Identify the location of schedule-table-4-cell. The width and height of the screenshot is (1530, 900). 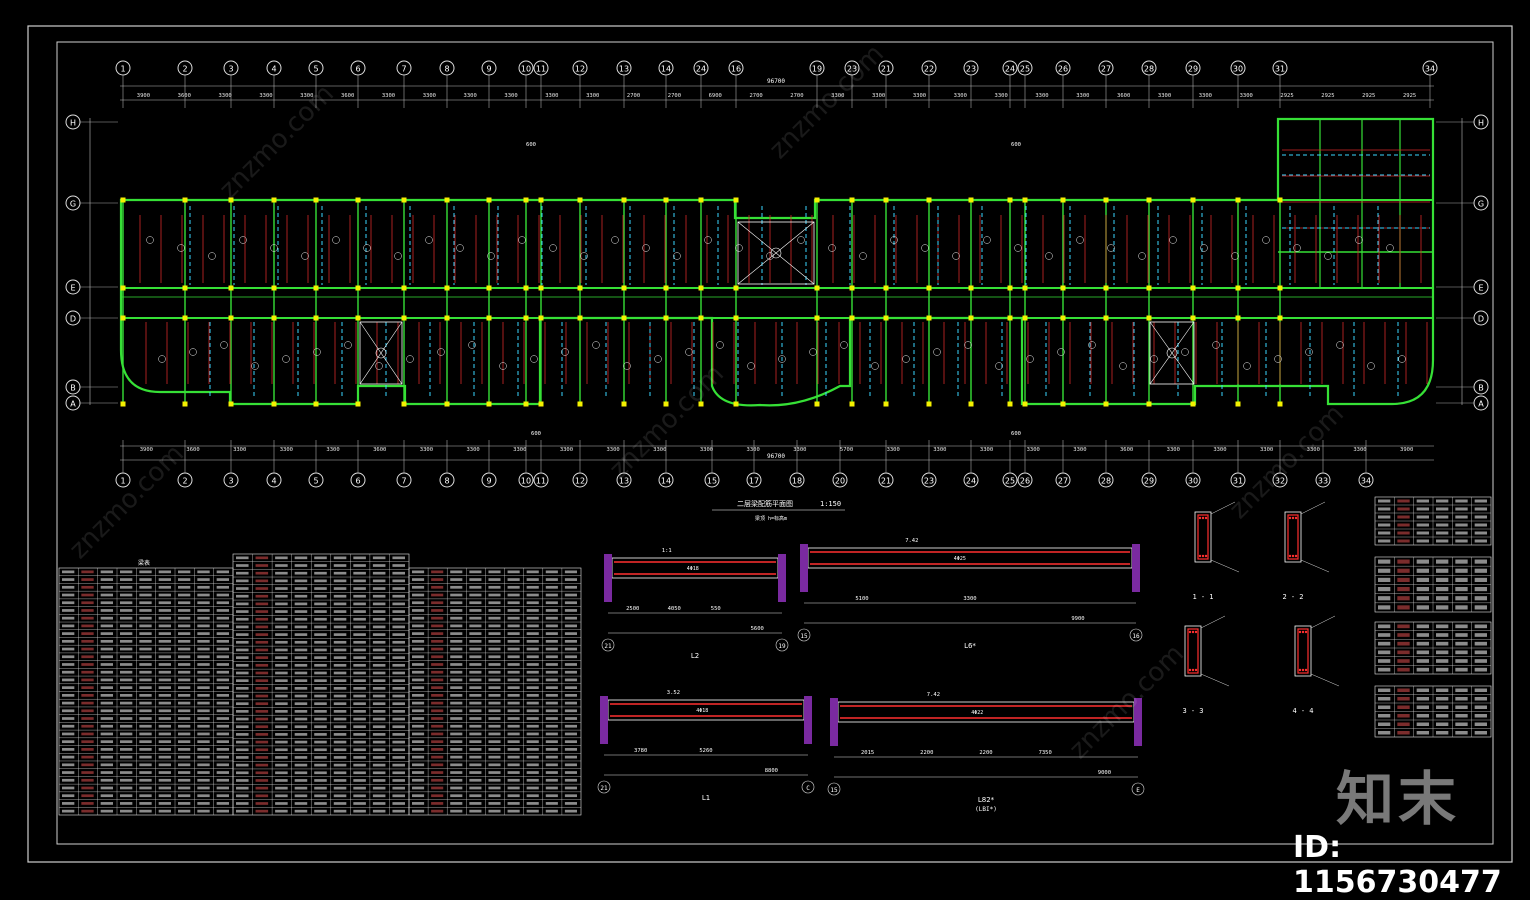
(1442, 716).